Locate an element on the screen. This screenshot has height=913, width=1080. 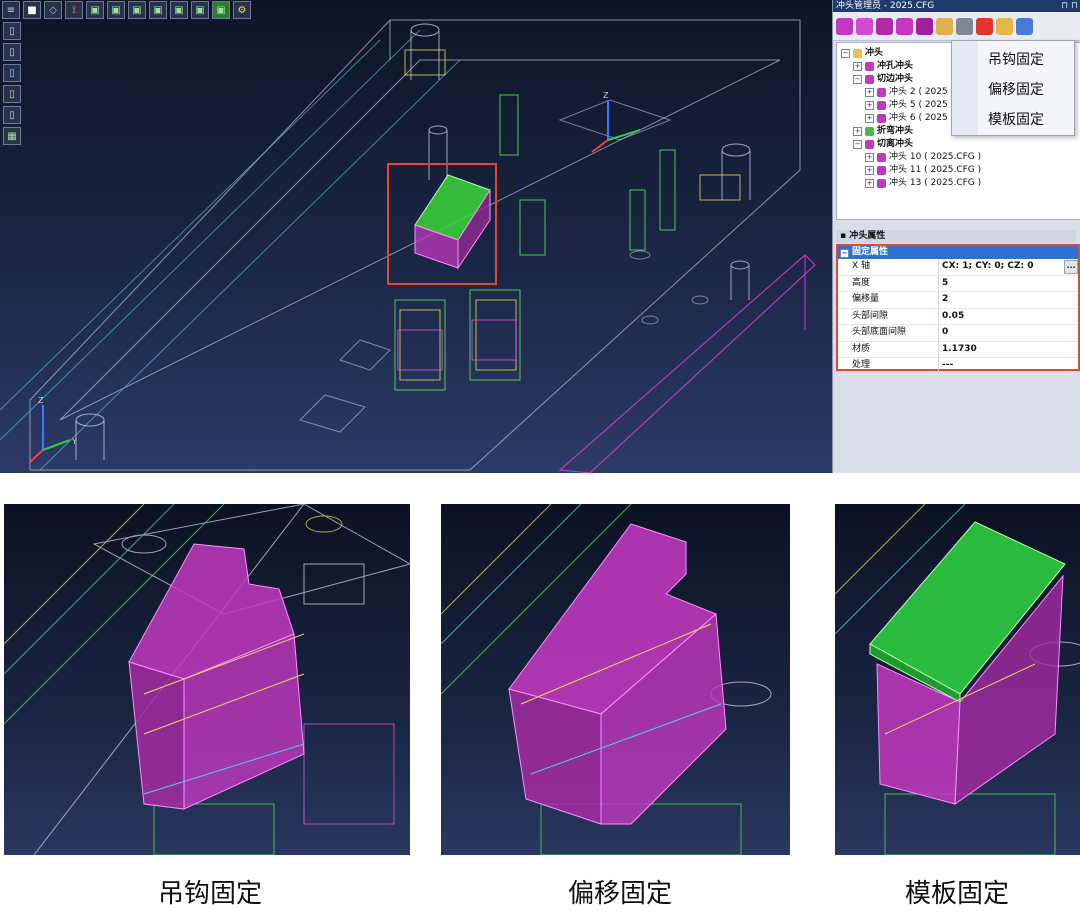
punch-fix-dropdown-icon is located at coordinates (924, 26).